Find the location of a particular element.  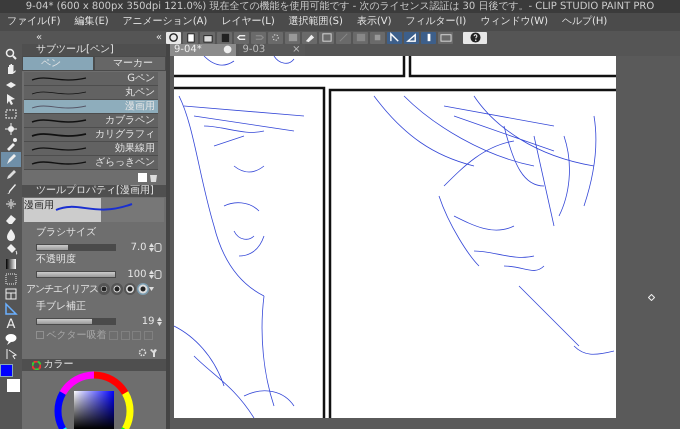

dropdown-caret-icon is located at coordinates (151, 289).